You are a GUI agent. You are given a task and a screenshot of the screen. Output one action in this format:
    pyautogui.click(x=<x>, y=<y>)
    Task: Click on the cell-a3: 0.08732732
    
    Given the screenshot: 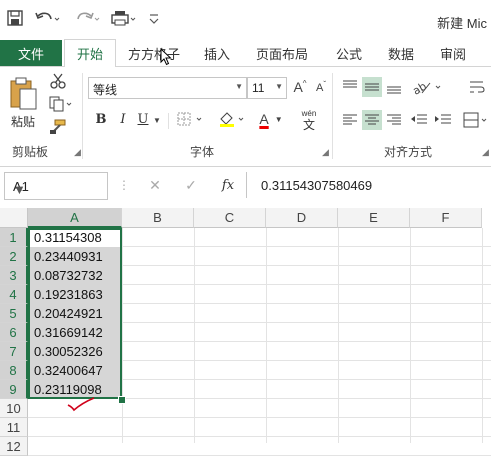 What is the action you would take?
    pyautogui.click(x=75, y=275)
    